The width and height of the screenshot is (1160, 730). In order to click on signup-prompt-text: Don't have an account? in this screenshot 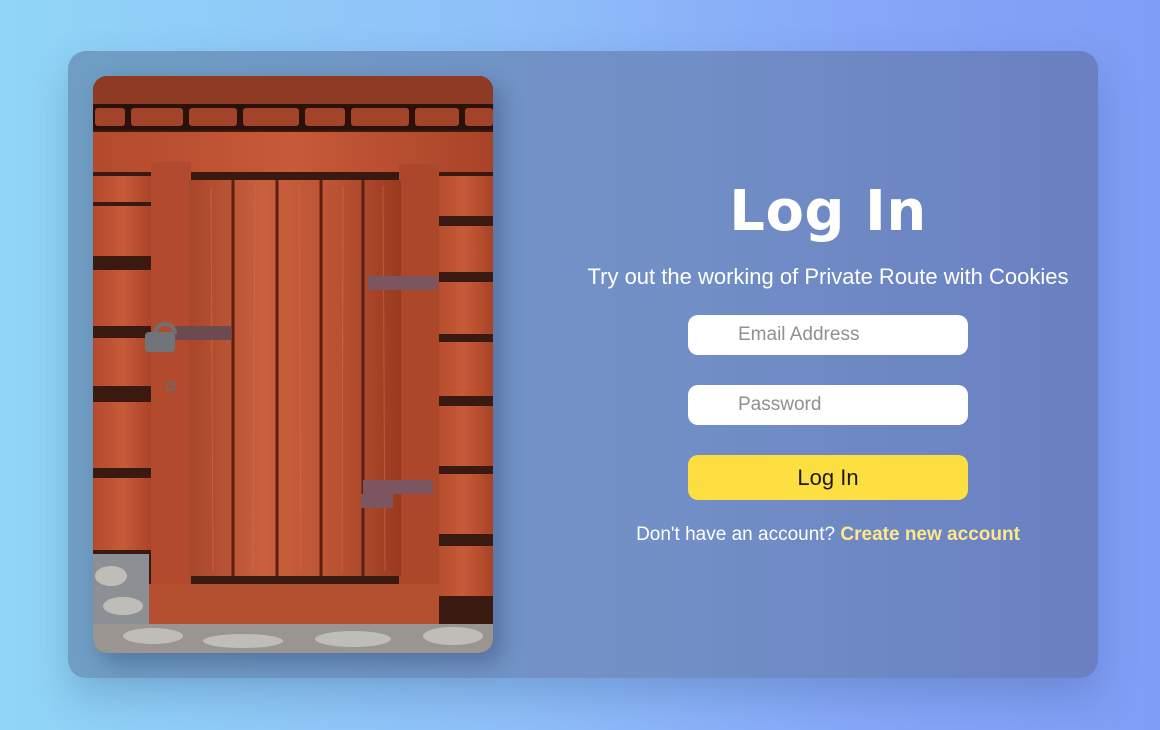, I will do `click(736, 534)`.